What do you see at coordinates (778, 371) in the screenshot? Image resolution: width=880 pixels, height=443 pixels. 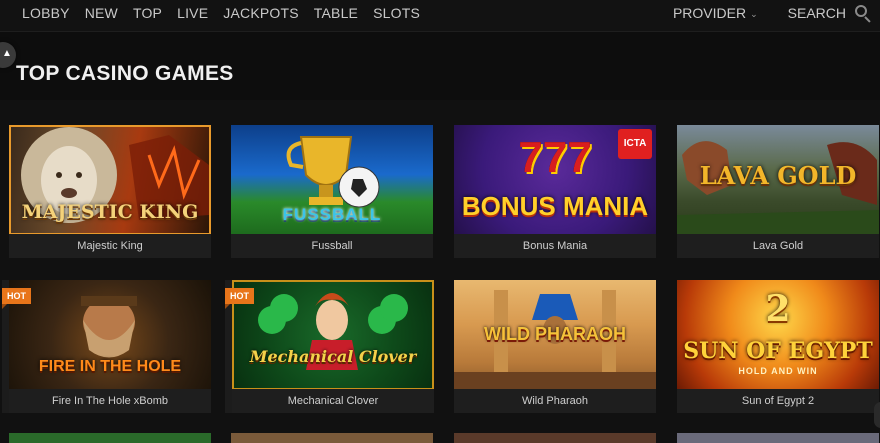 I see `game-tagline: HOLD AND WIN` at bounding box center [778, 371].